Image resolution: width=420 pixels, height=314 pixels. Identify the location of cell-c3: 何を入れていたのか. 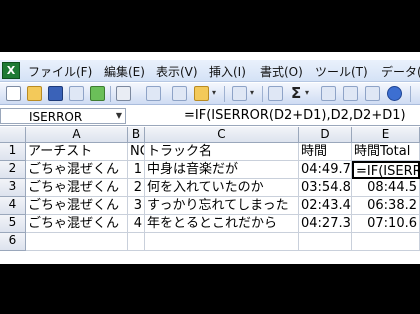
(222, 188).